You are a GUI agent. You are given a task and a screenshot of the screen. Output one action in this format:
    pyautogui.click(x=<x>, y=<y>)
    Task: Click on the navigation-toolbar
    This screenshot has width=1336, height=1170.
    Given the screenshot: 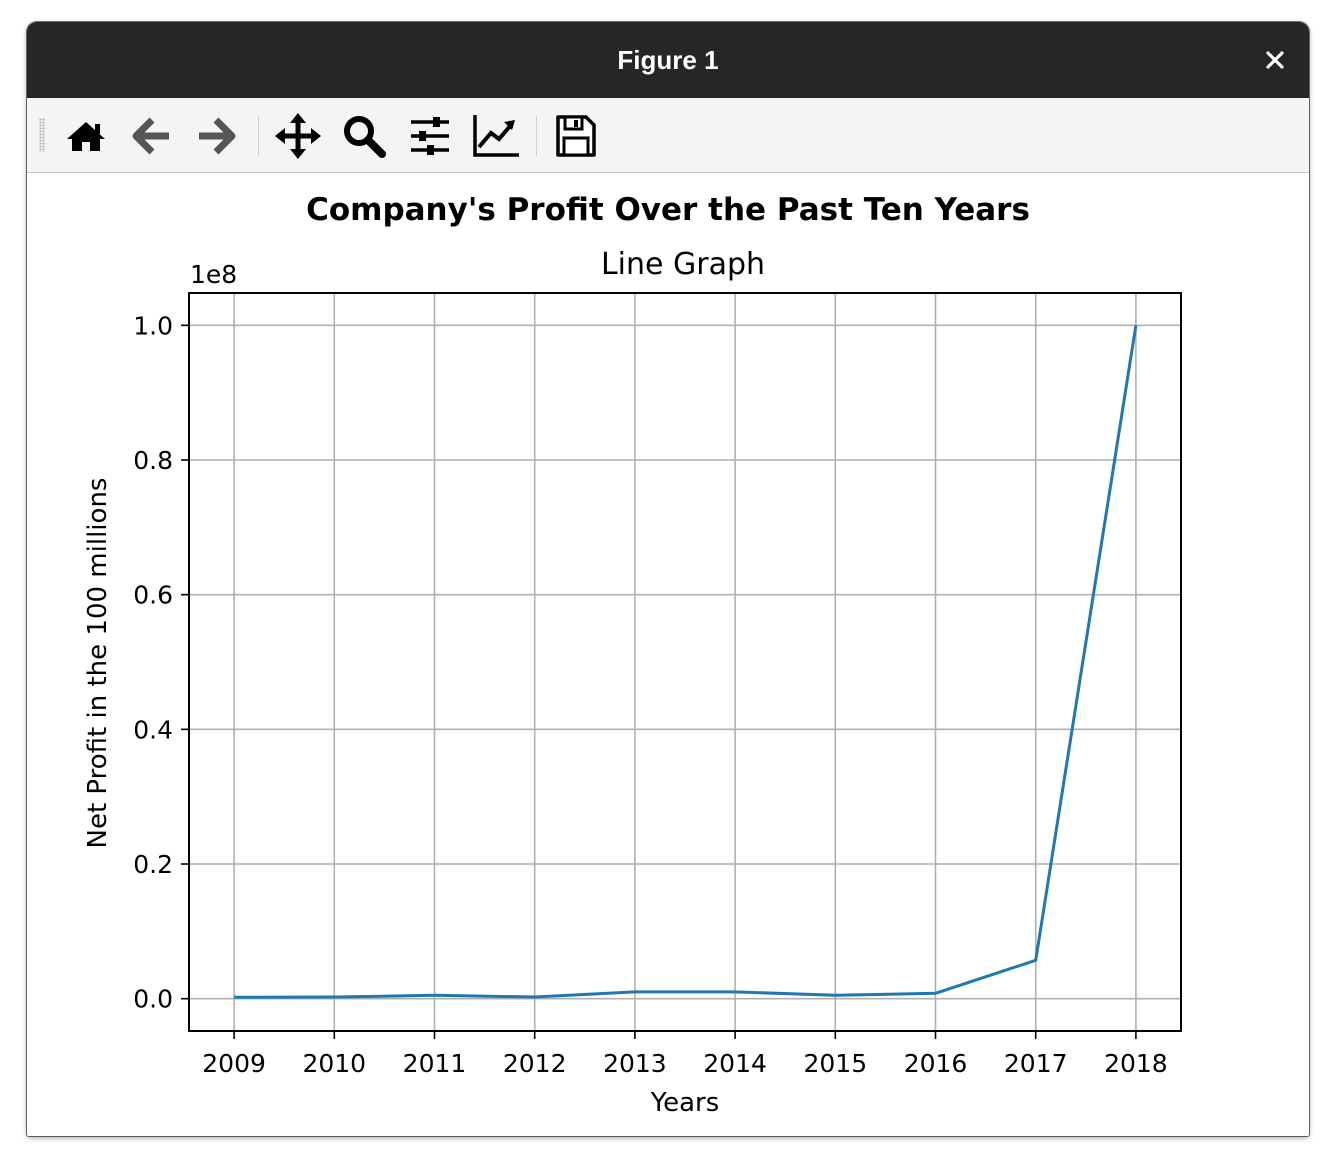 What is the action you would take?
    pyautogui.click(x=668, y=135)
    